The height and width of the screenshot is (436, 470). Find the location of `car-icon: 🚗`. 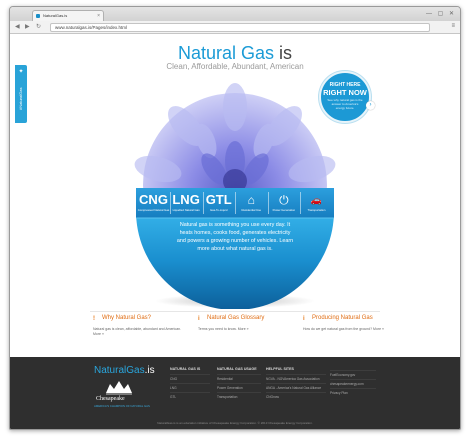

car-icon: 🚗 is located at coordinates (316, 200).